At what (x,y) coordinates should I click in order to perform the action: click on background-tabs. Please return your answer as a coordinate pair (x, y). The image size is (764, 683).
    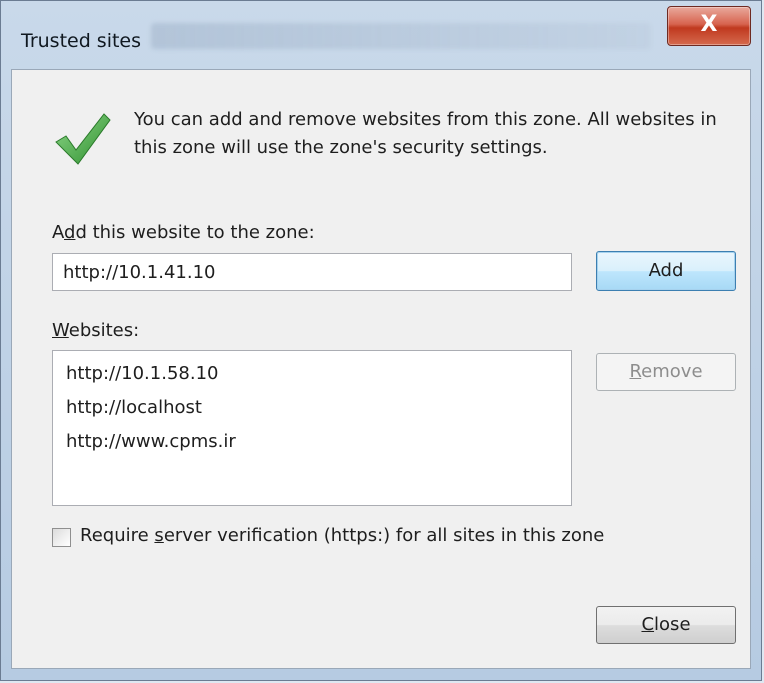
    Looking at the image, I should click on (401, 36).